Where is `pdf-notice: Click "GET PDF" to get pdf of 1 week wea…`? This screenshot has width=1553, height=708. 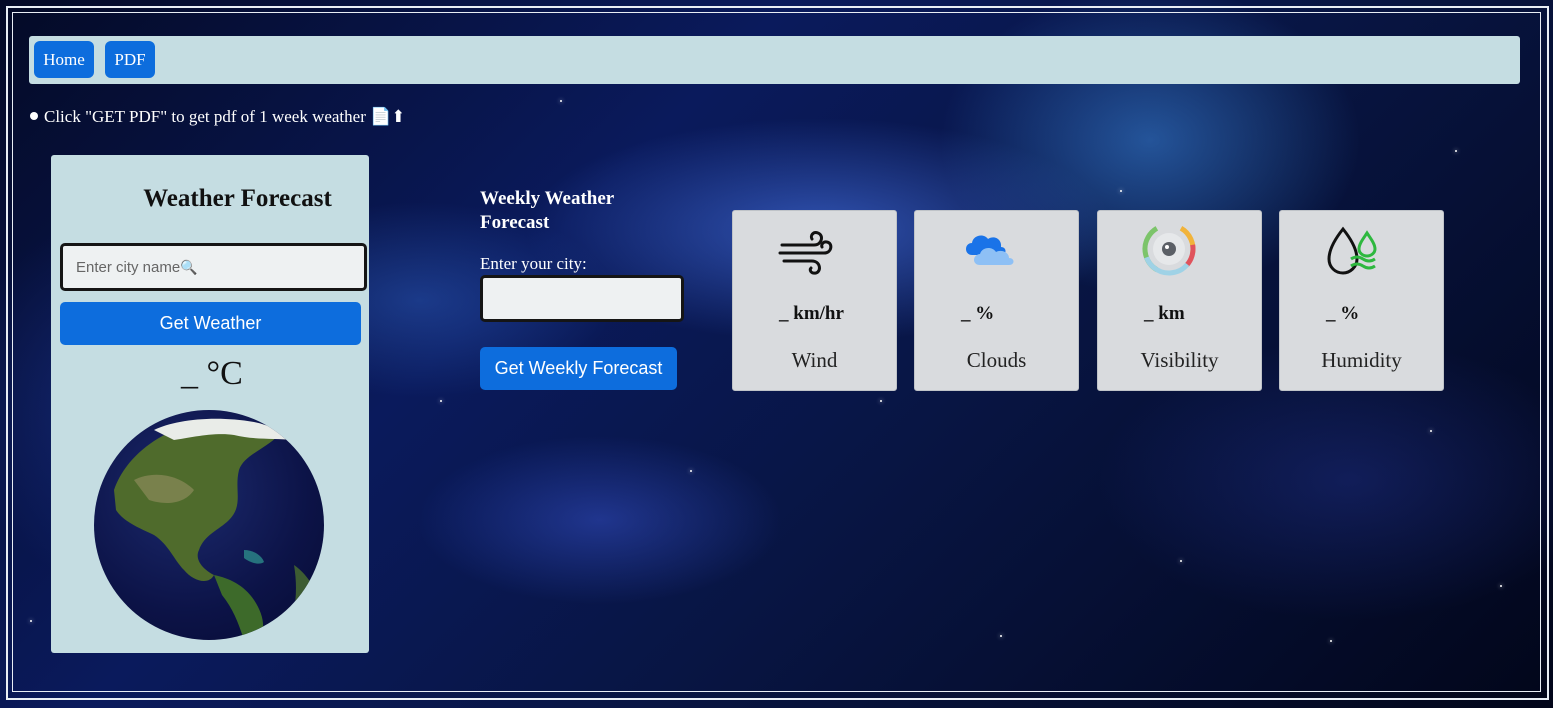
pdf-notice: Click "GET PDF" to get pdf of 1 week wea… is located at coordinates (218, 117).